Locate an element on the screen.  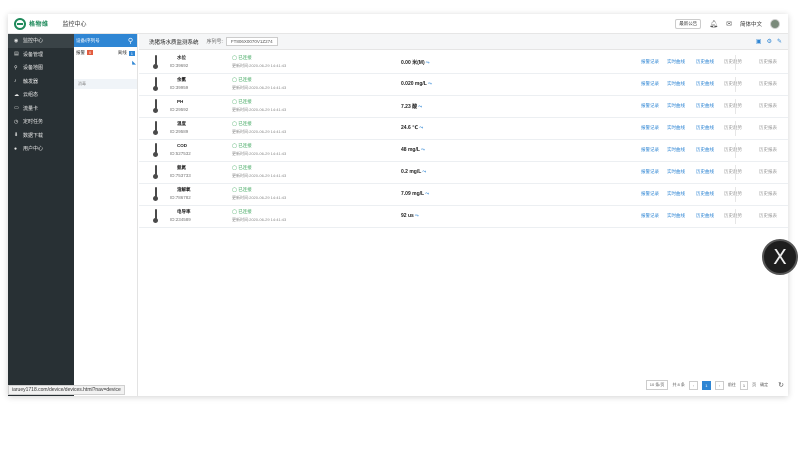
page-number-button: 1 is located at coordinates (706, 385).